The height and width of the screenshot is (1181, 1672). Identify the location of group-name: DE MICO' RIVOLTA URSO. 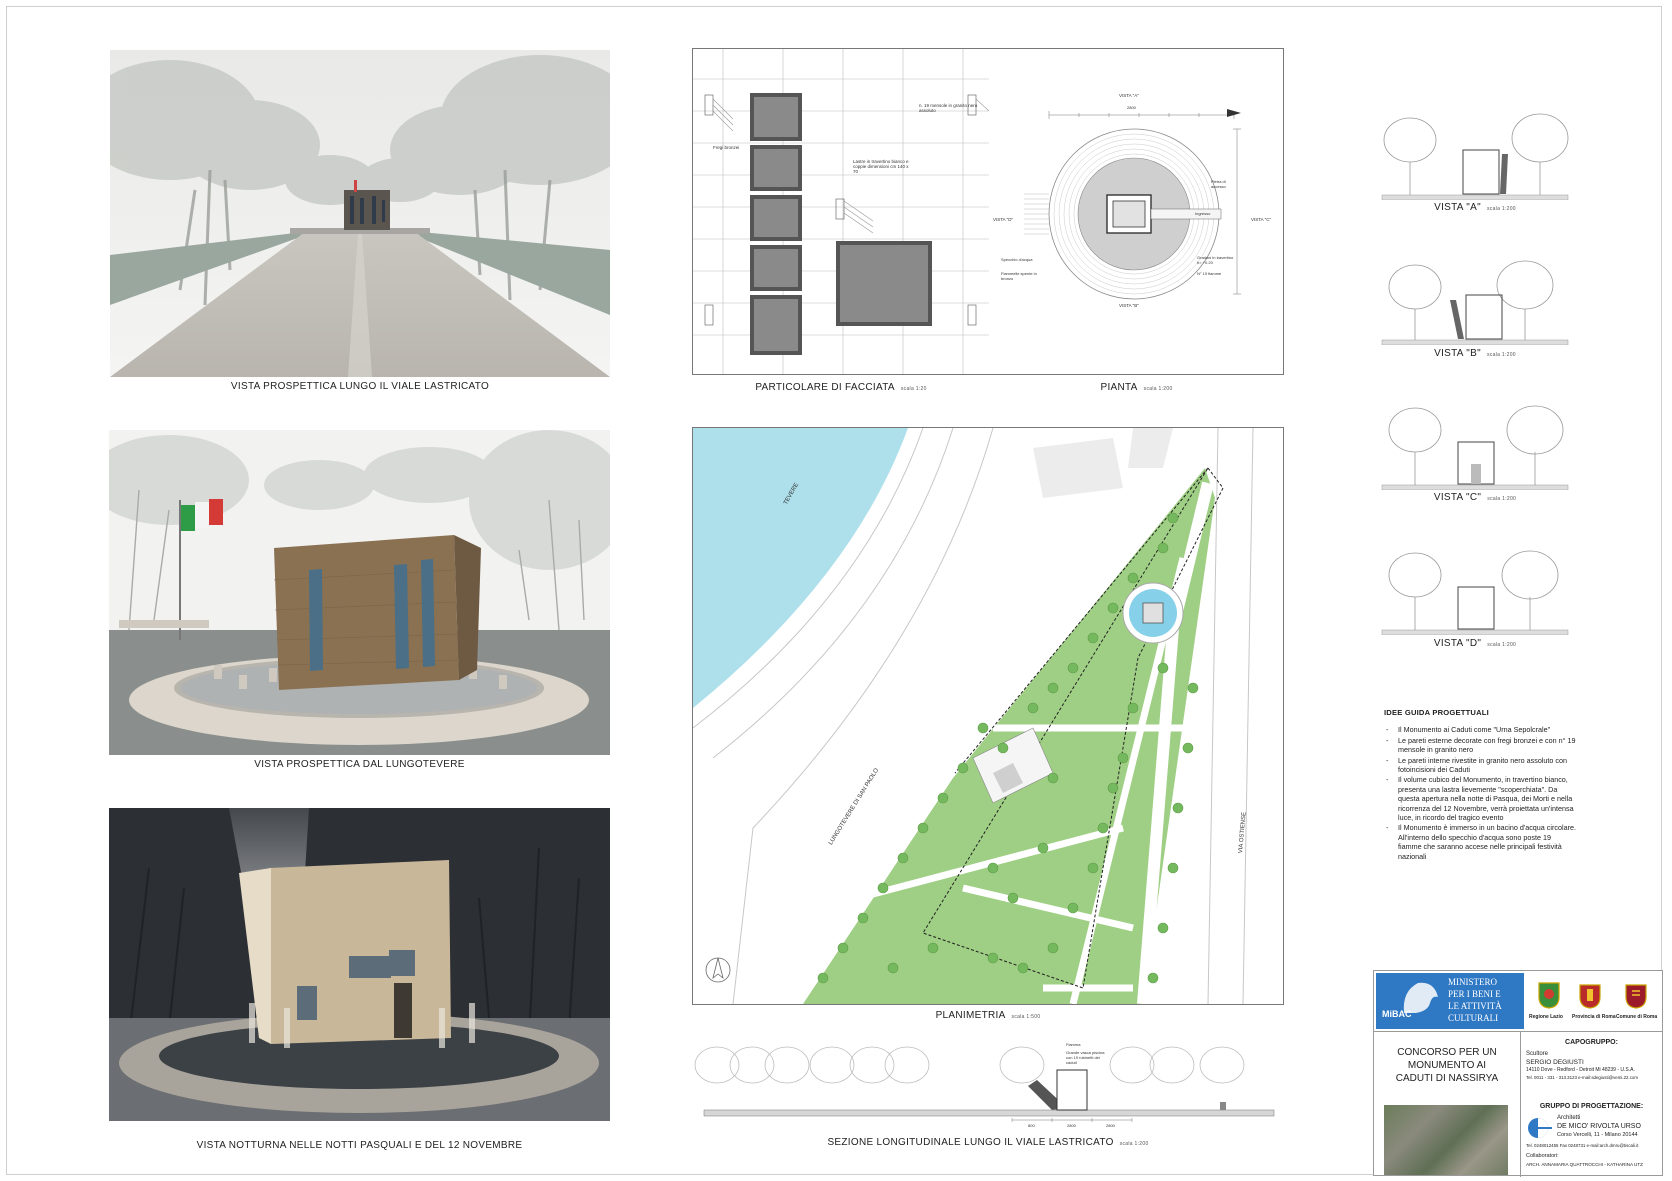
(1599, 1126).